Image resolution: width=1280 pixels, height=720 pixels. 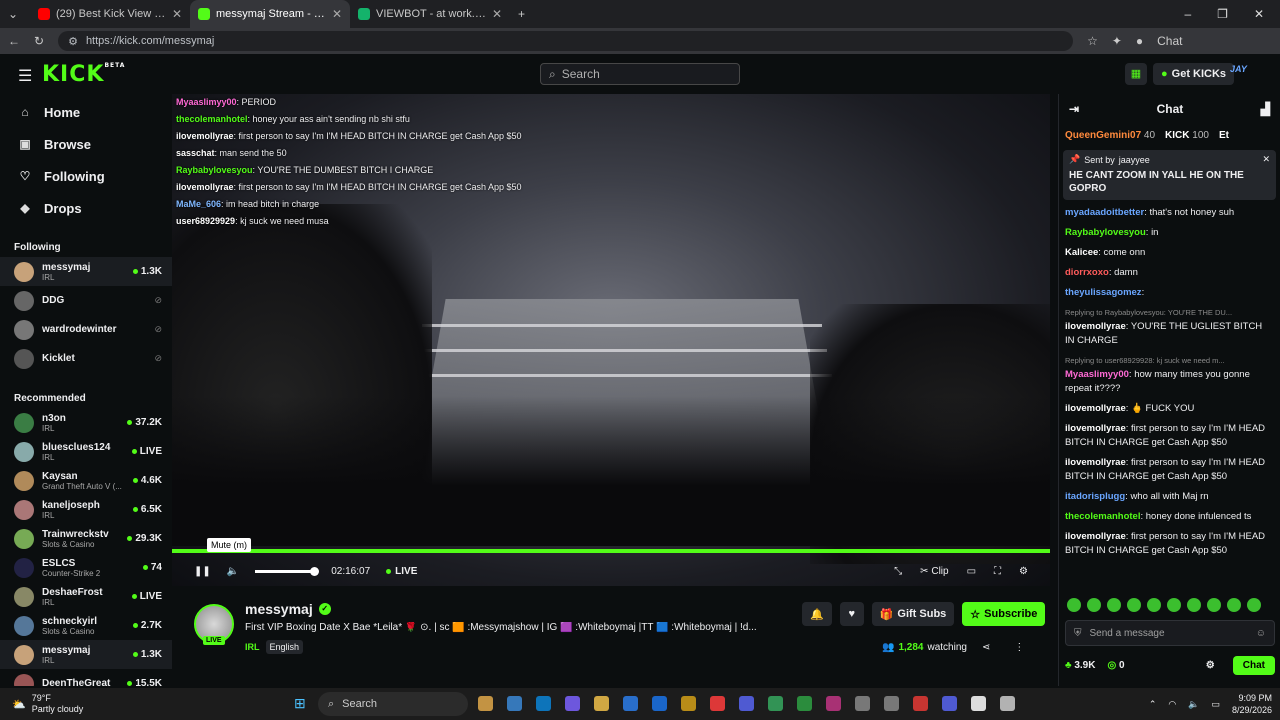 What do you see at coordinates (1117, 41) in the screenshot?
I see `extensions-icon: ✦` at bounding box center [1117, 41].